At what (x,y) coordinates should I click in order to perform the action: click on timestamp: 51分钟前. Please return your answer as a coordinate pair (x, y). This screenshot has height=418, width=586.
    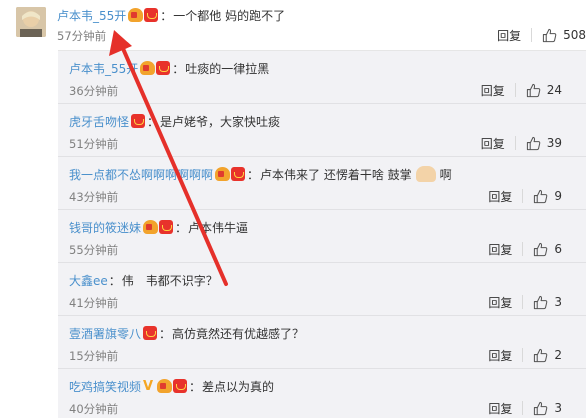
    Looking at the image, I should click on (94, 144).